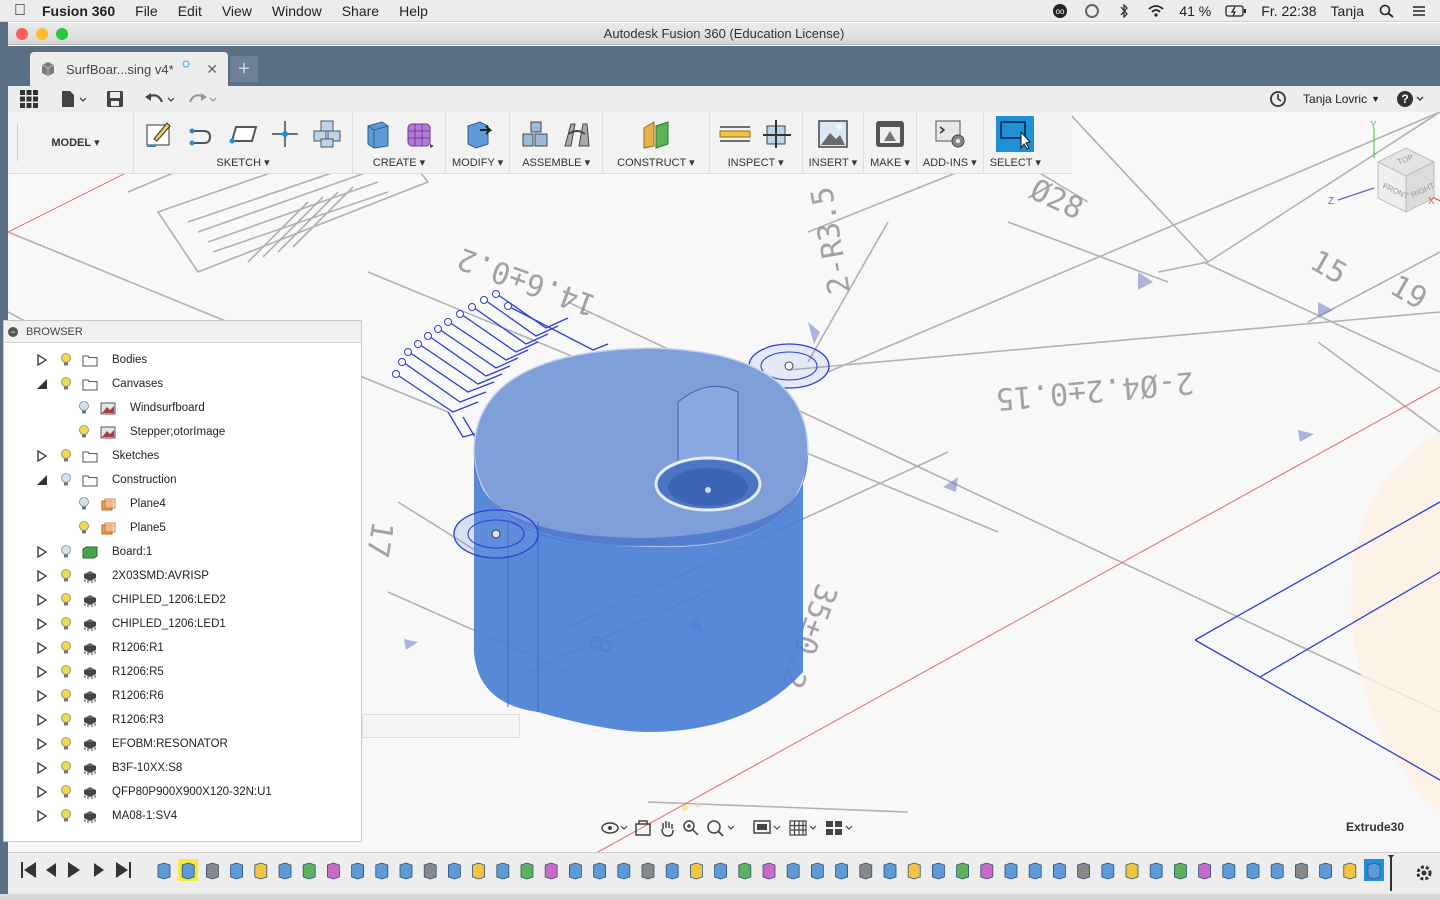 The image size is (1440, 900). Describe the element at coordinates (890, 164) in the screenshot. I see `make-menu: MAKE ▾` at that location.